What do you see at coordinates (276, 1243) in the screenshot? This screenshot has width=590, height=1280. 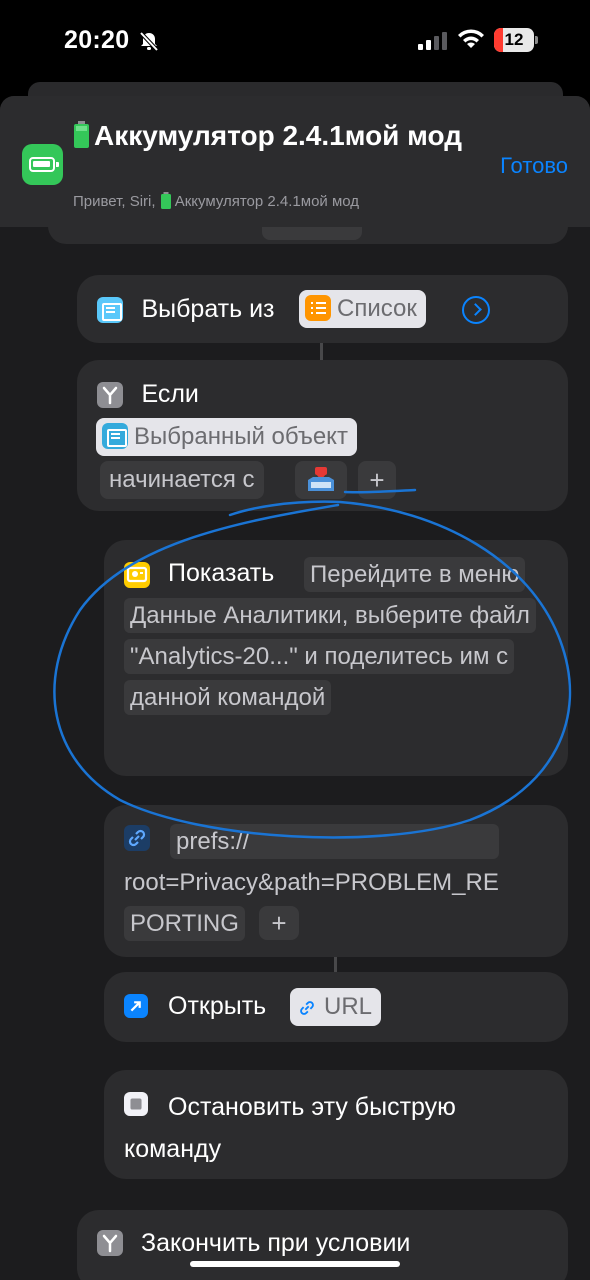 I see `end-if-label: Закончить при условии` at bounding box center [276, 1243].